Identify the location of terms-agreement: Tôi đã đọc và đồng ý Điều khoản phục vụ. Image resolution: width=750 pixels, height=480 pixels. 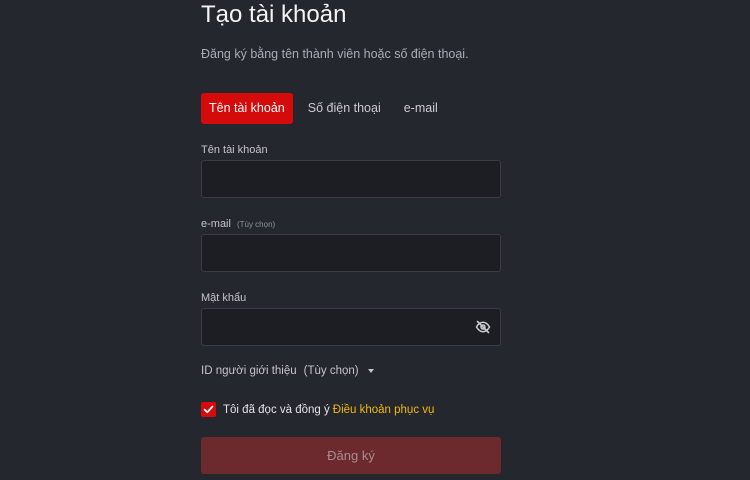
(317, 409).